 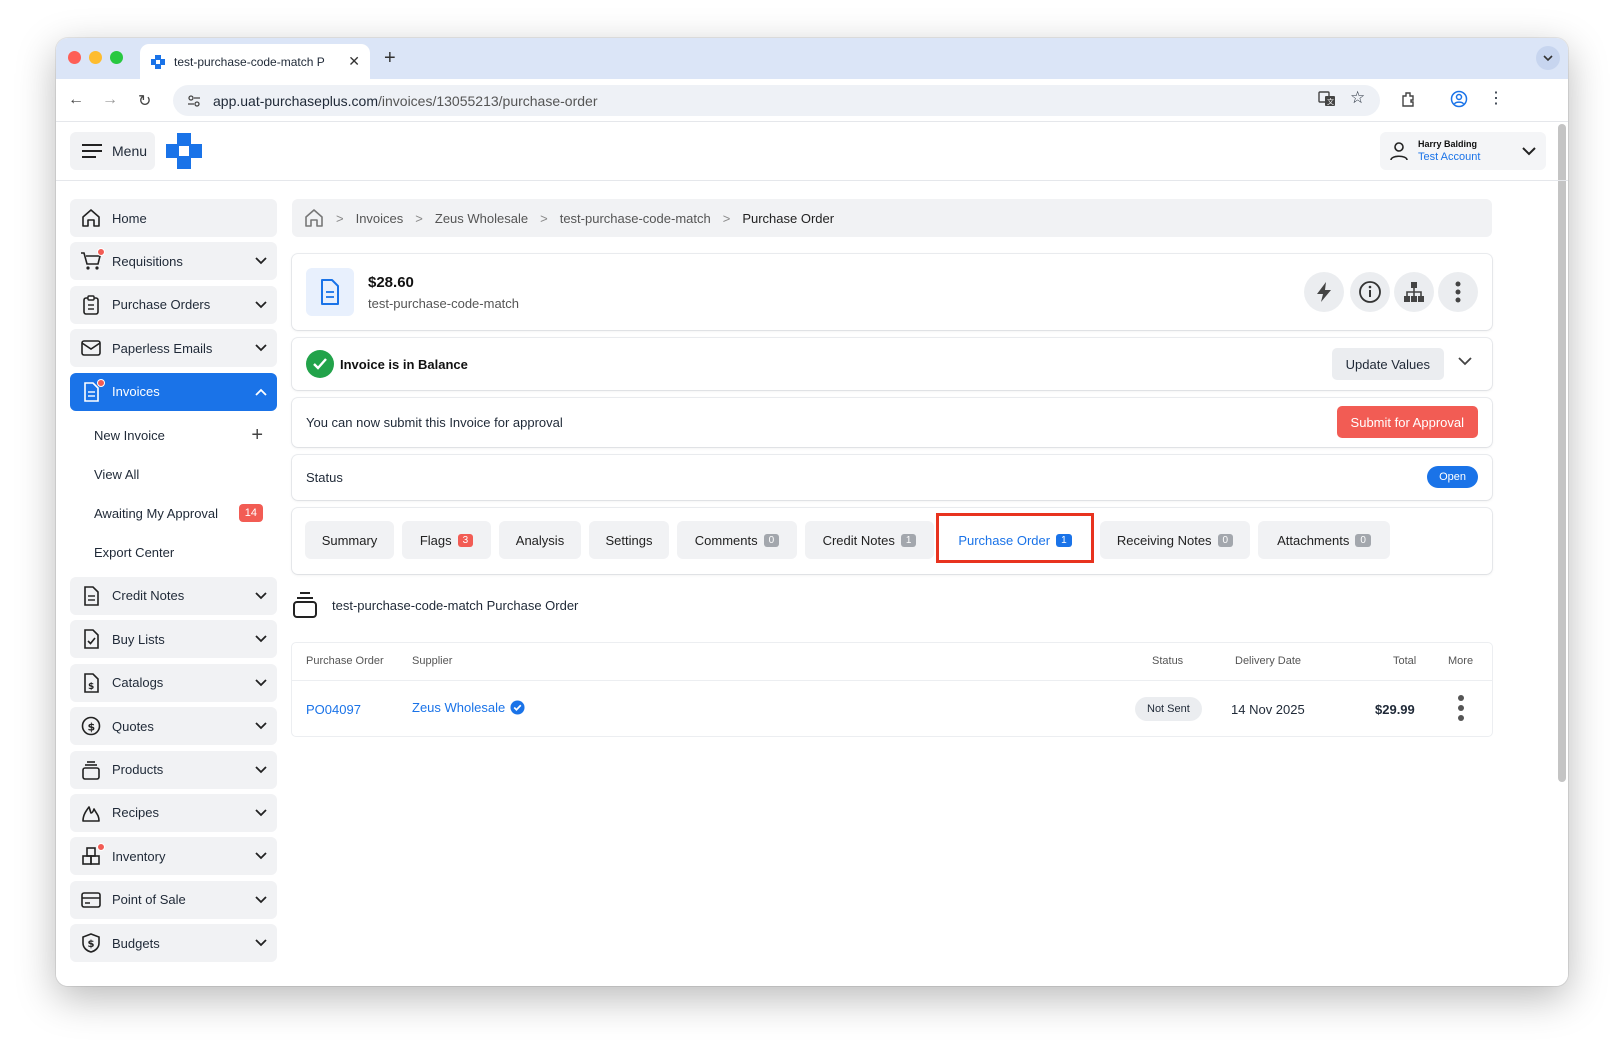 I want to click on sidebar-item-catalogs: $ Catalogs, so click(x=173, y=682).